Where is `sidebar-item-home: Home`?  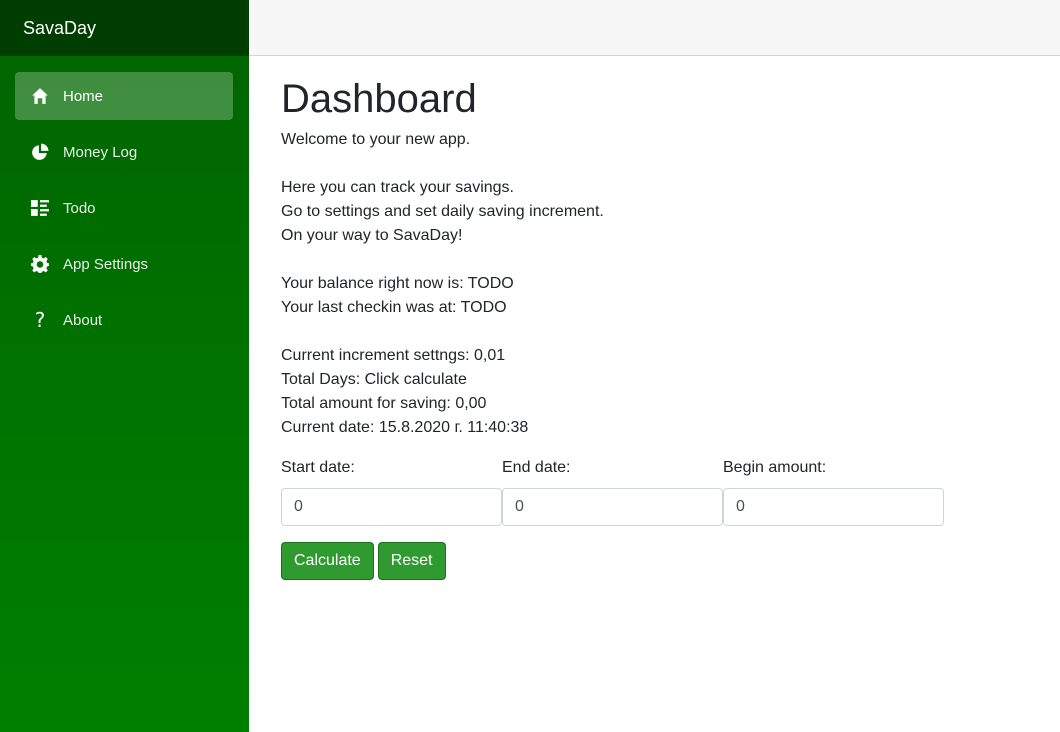 sidebar-item-home: Home is located at coordinates (124, 96).